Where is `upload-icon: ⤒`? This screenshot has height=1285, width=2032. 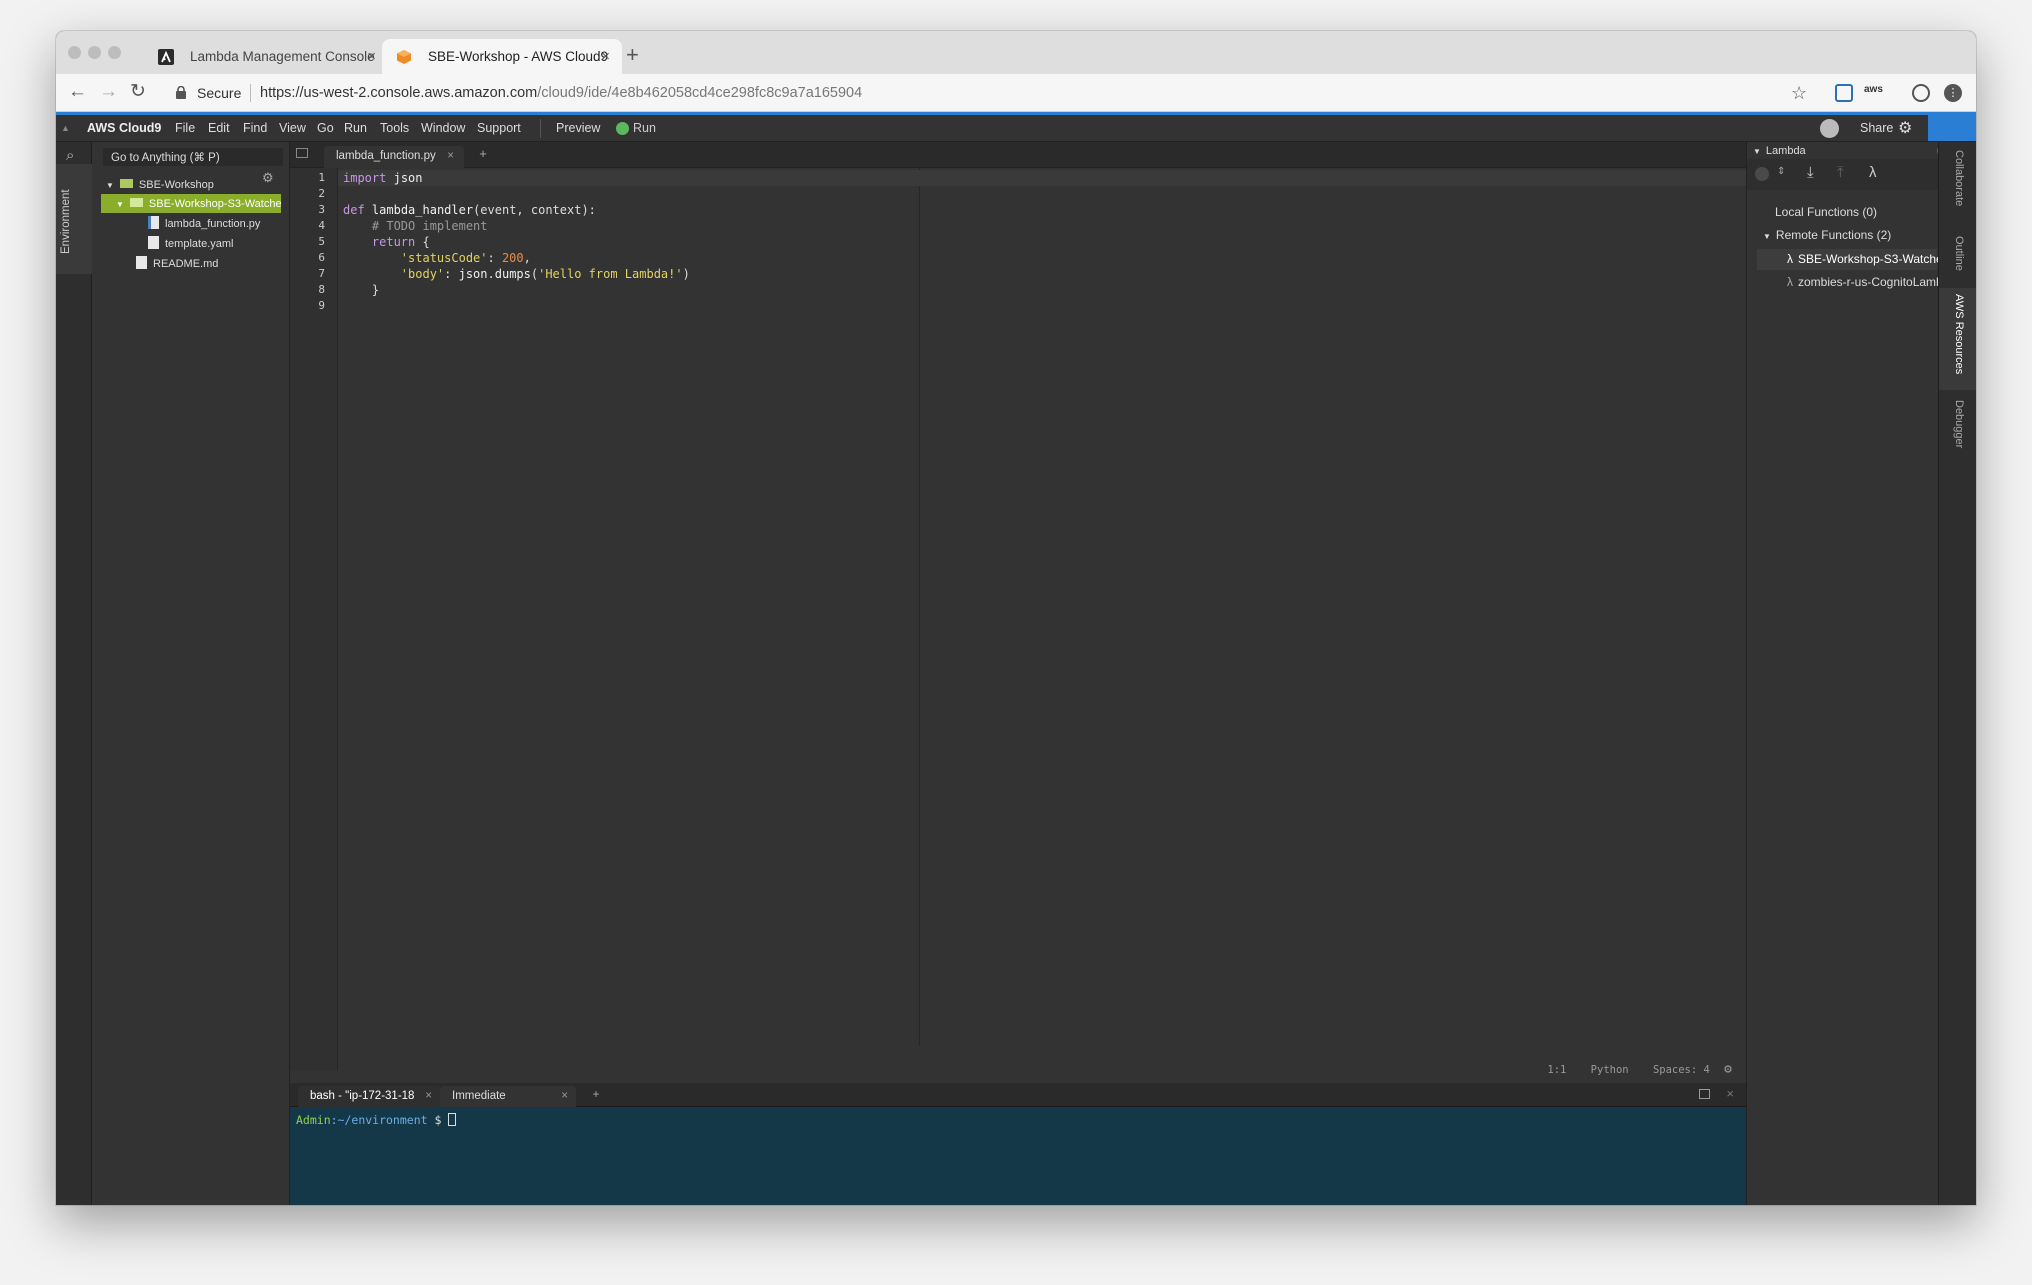 upload-icon: ⤒ is located at coordinates (1840, 172).